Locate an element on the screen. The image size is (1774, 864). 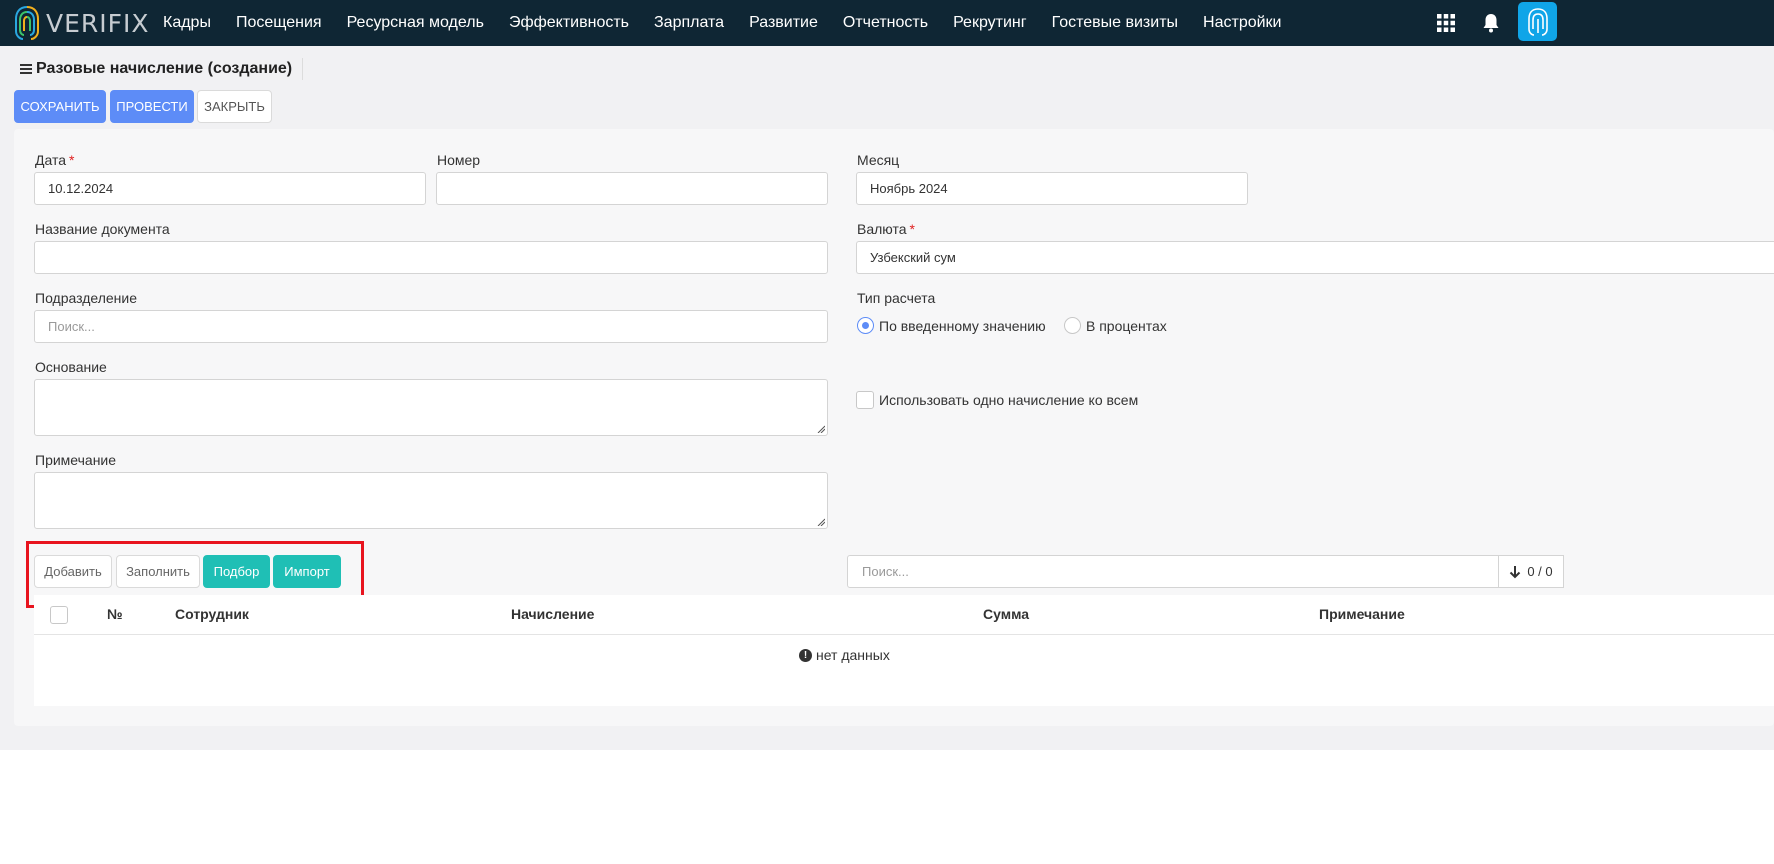
doc-name-field is located at coordinates (431, 257).